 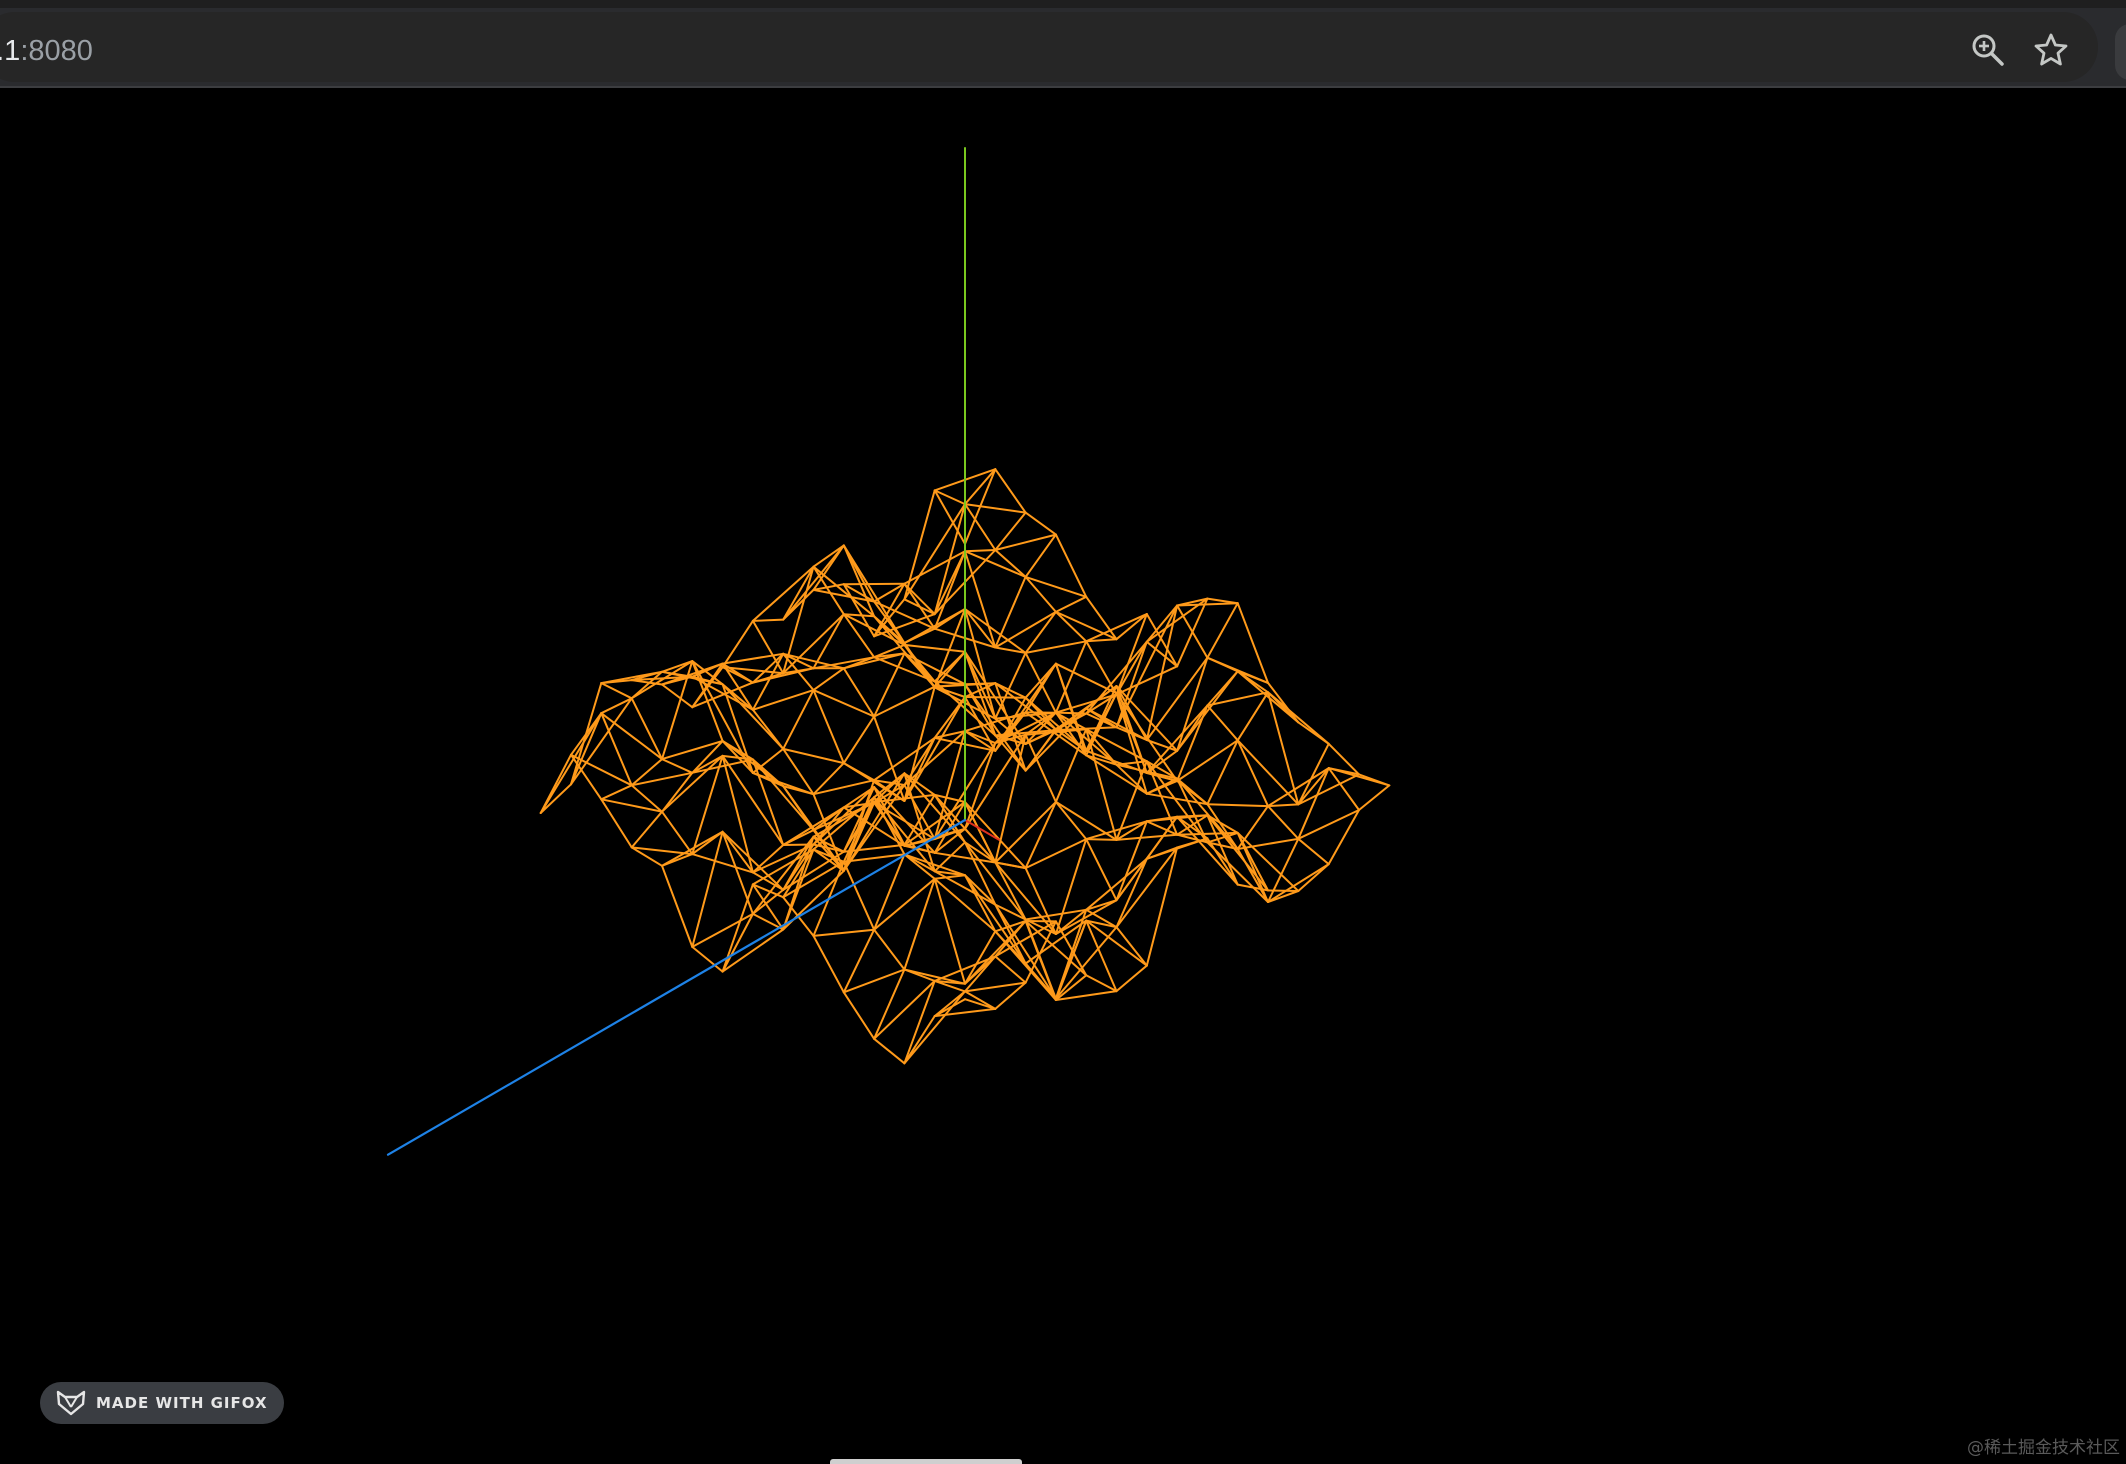 I want to click on browser-toolbar: 0.1:8080, so click(x=1063, y=48).